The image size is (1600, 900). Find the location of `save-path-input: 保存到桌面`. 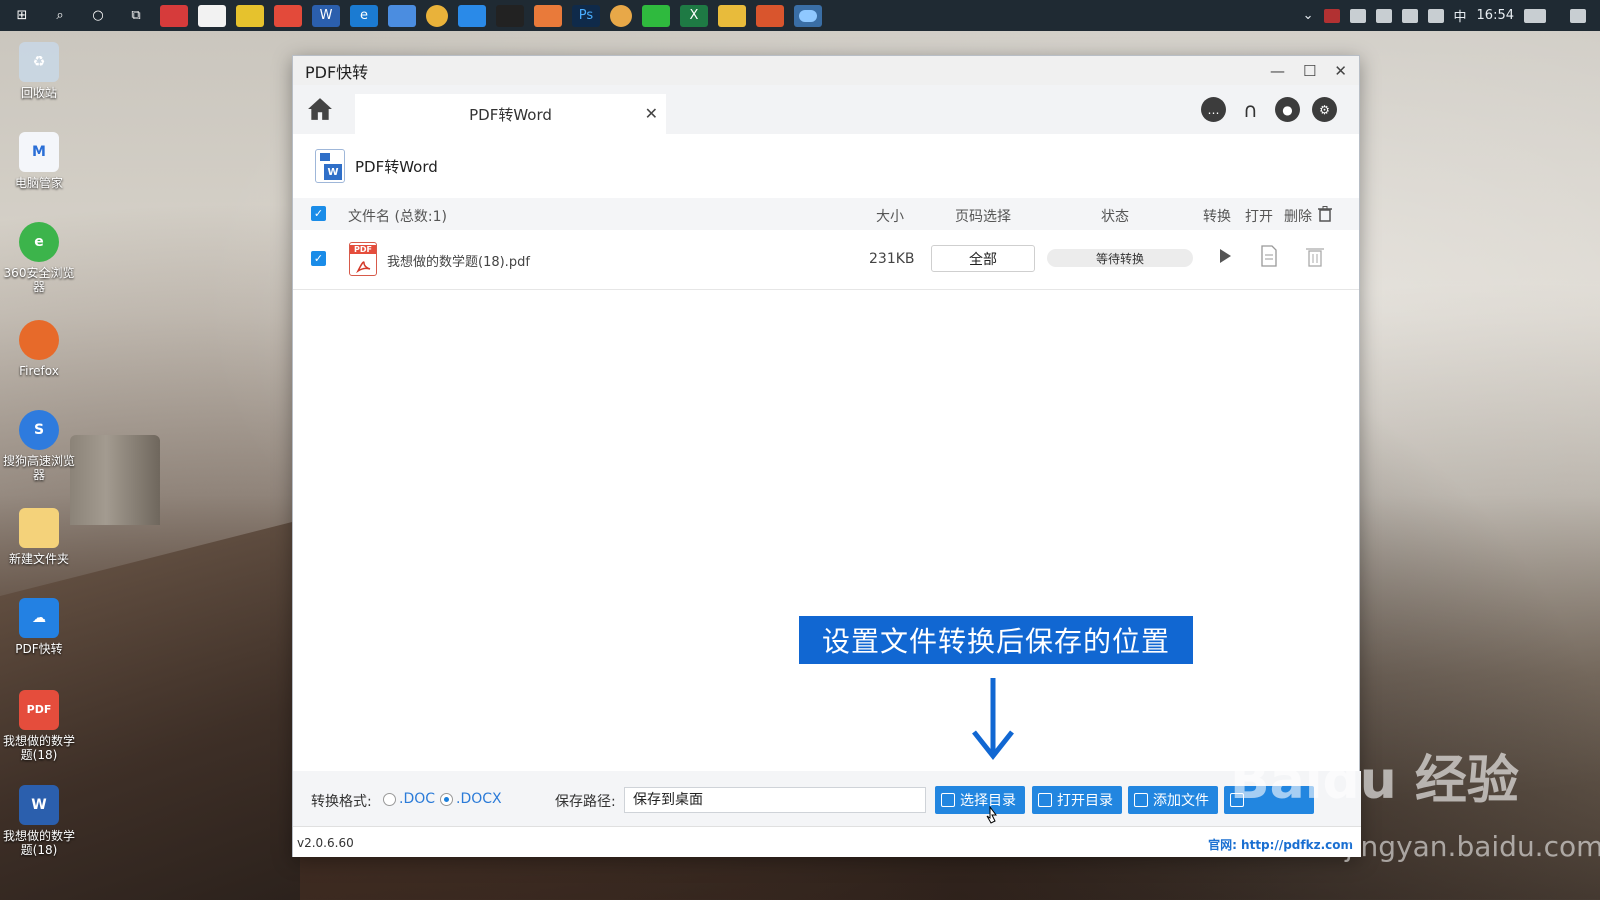

save-path-input: 保存到桌面 is located at coordinates (775, 800).